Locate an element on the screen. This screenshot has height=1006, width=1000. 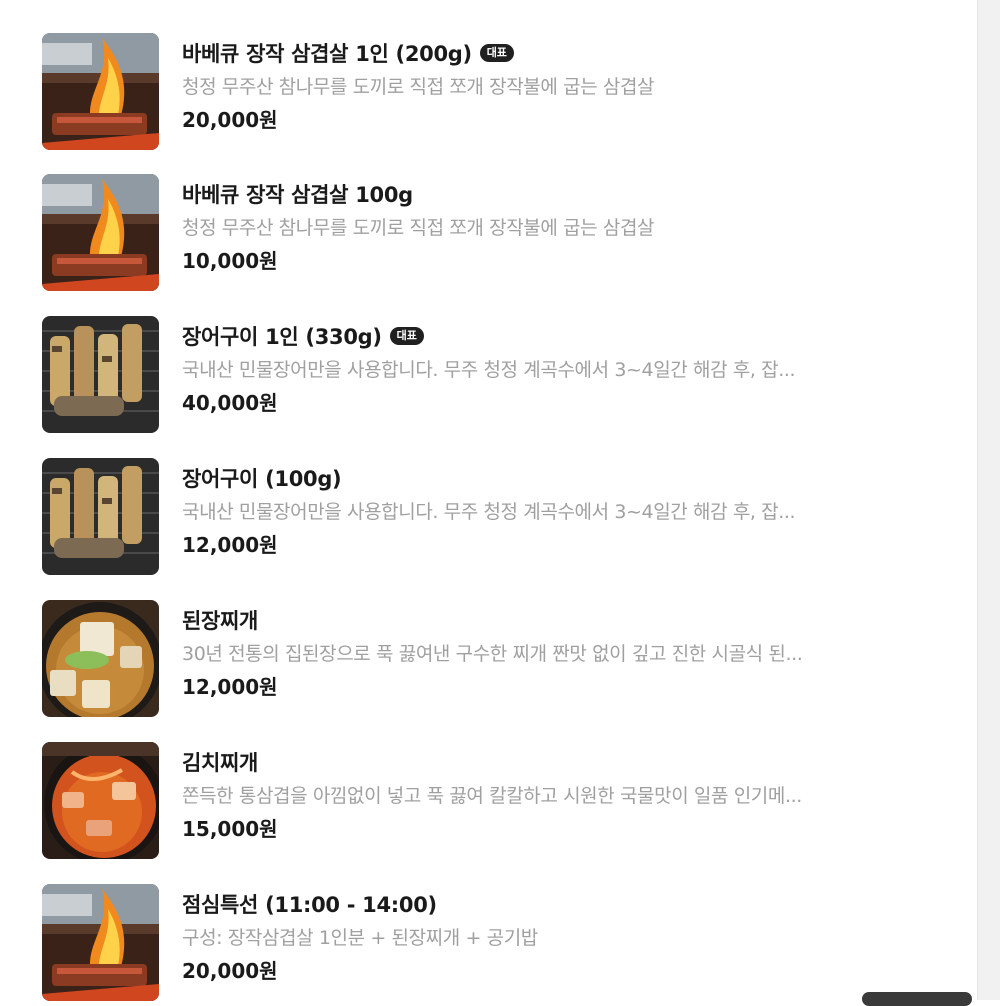
menu-item-name: 장어구이 (100g) is located at coordinates (262, 479).